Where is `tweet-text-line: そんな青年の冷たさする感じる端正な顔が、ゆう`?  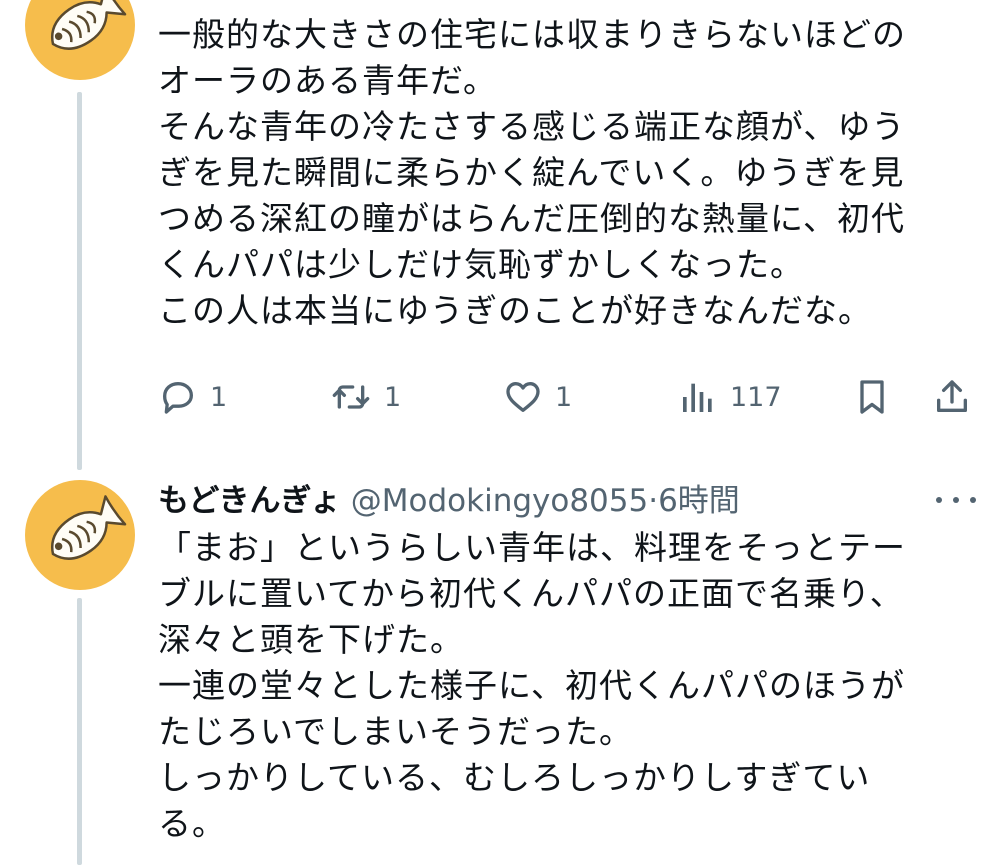
tweet-text-line: そんな青年の冷たさする感じる端正な顔が、ゆう is located at coordinates (532, 126).